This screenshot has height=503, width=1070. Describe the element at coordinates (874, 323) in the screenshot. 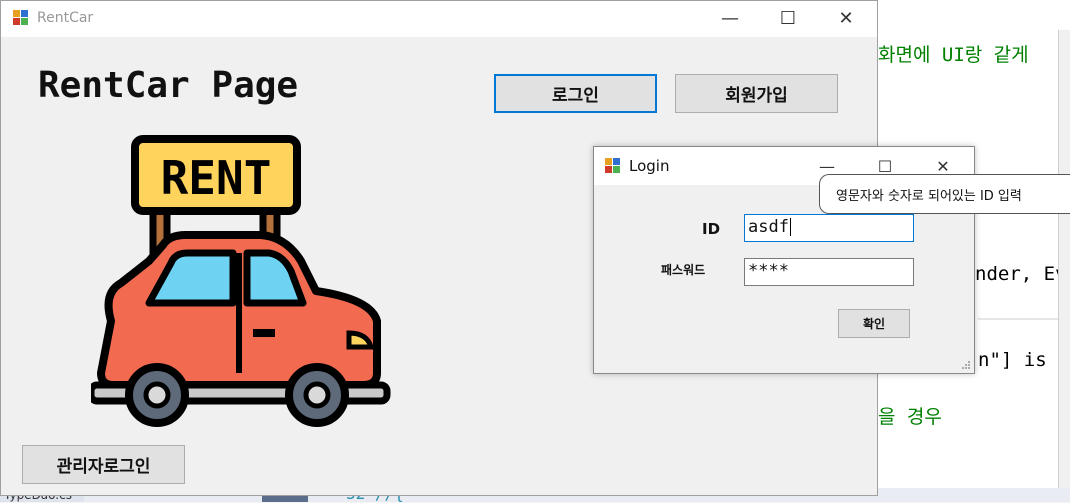

I see `confirm-button: 확인` at that location.